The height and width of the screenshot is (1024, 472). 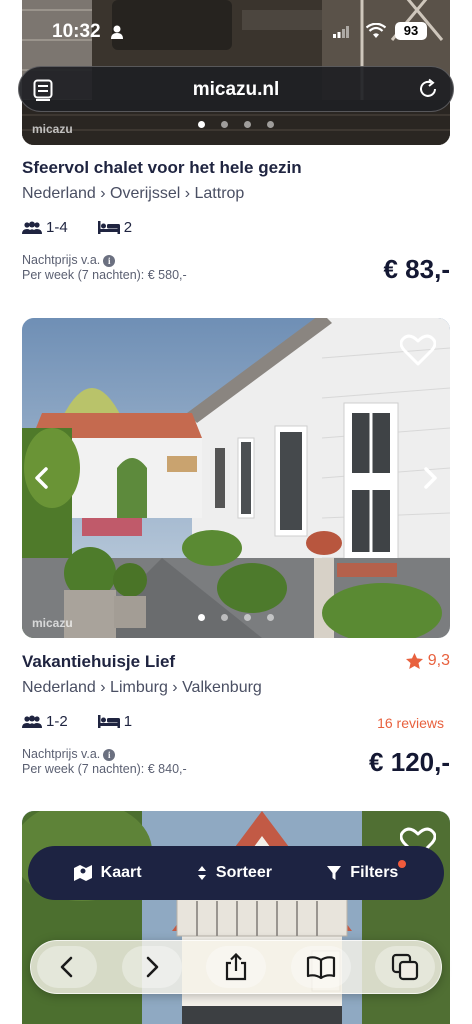 What do you see at coordinates (128, 227) in the screenshot?
I see `bedrooms-count: 2` at bounding box center [128, 227].